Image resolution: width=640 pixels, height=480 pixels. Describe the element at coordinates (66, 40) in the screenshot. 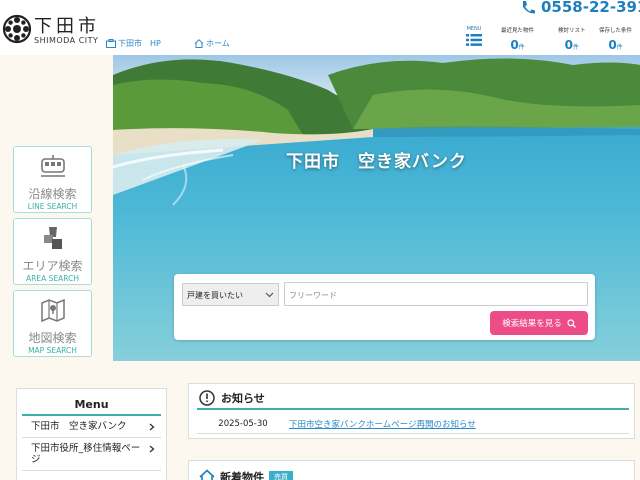

I see `logo-subtitle: SHIMODA CITY` at that location.